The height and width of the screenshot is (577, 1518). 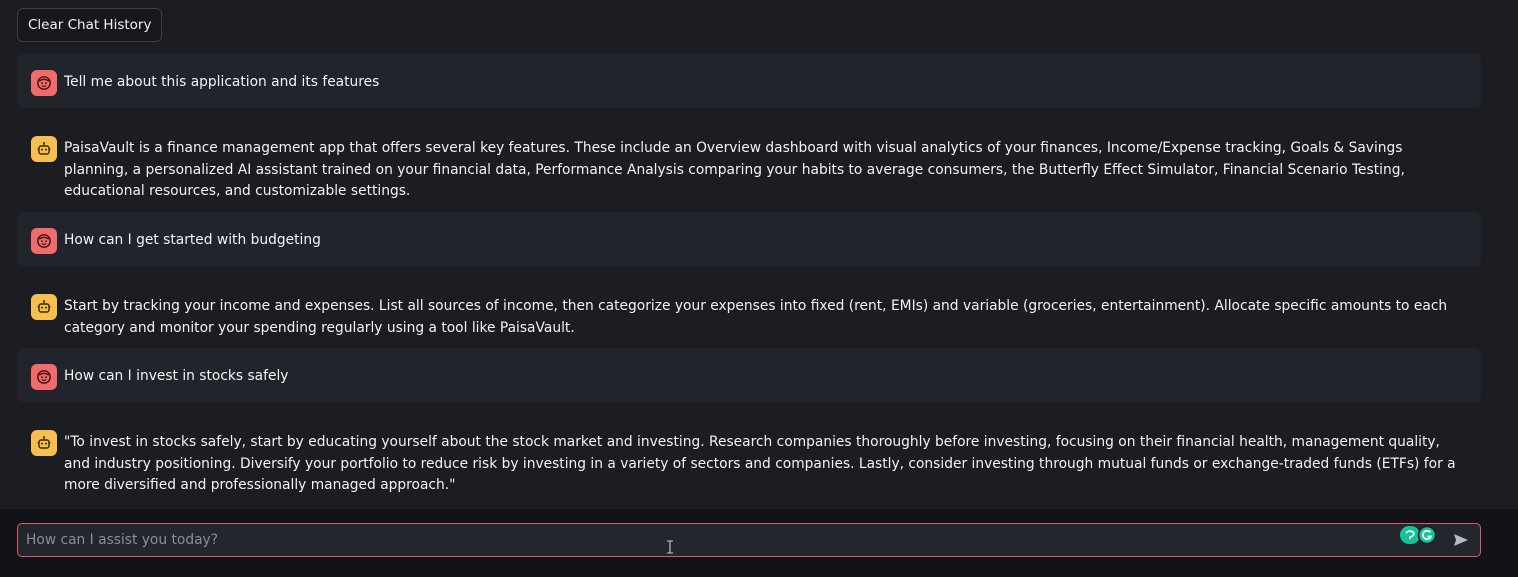 I want to click on user-message: How can I get started with budgeting, so click(x=749, y=239).